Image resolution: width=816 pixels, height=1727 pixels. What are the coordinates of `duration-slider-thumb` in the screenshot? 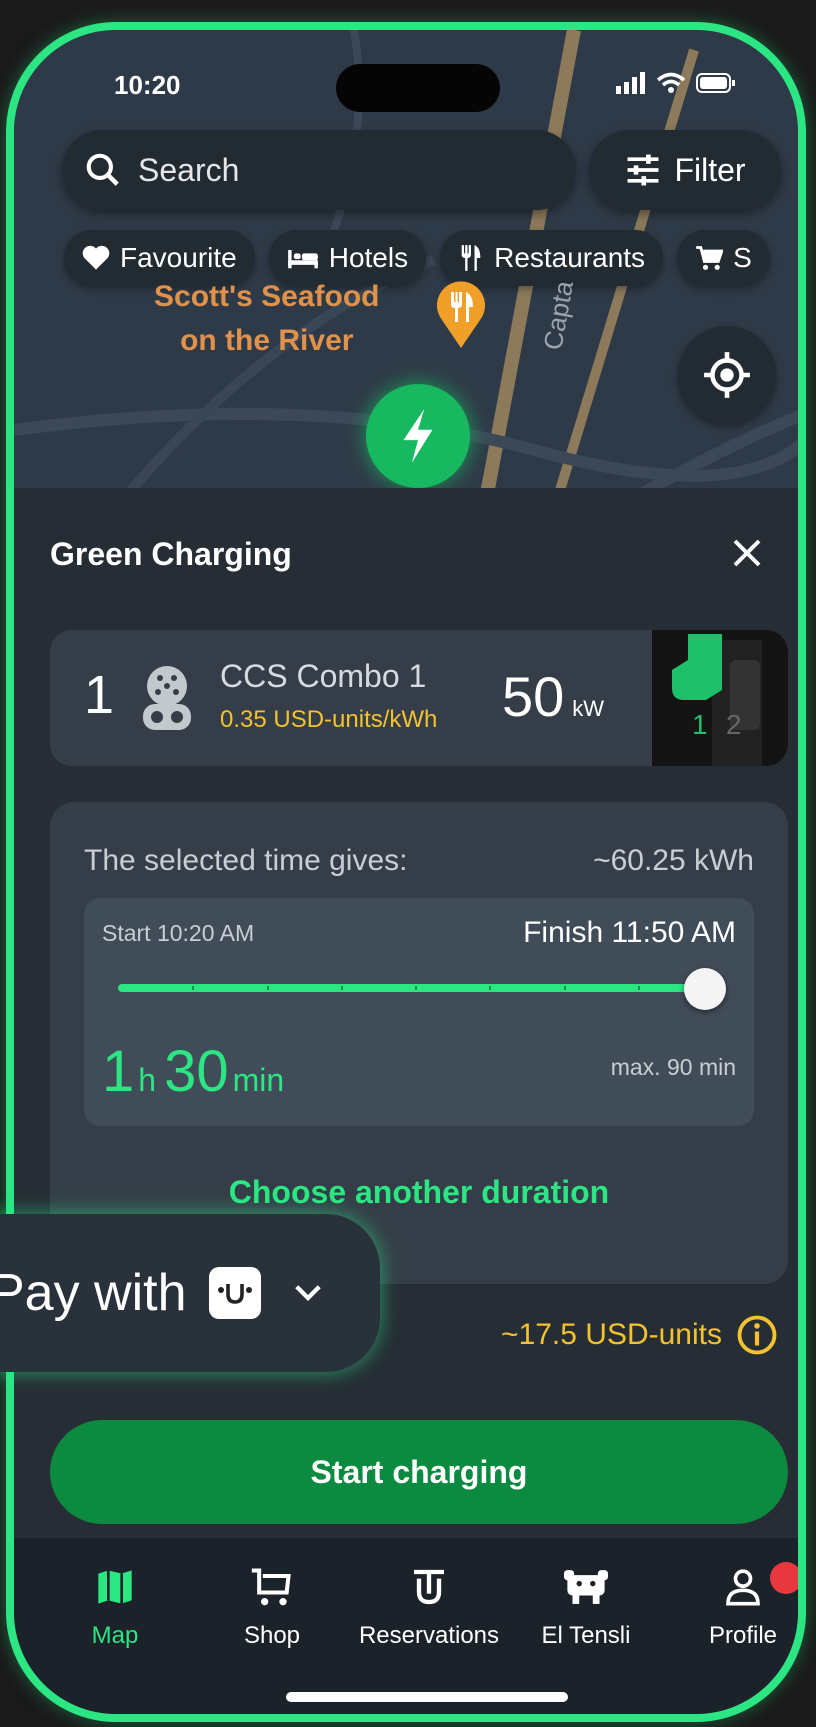 It's located at (705, 989).